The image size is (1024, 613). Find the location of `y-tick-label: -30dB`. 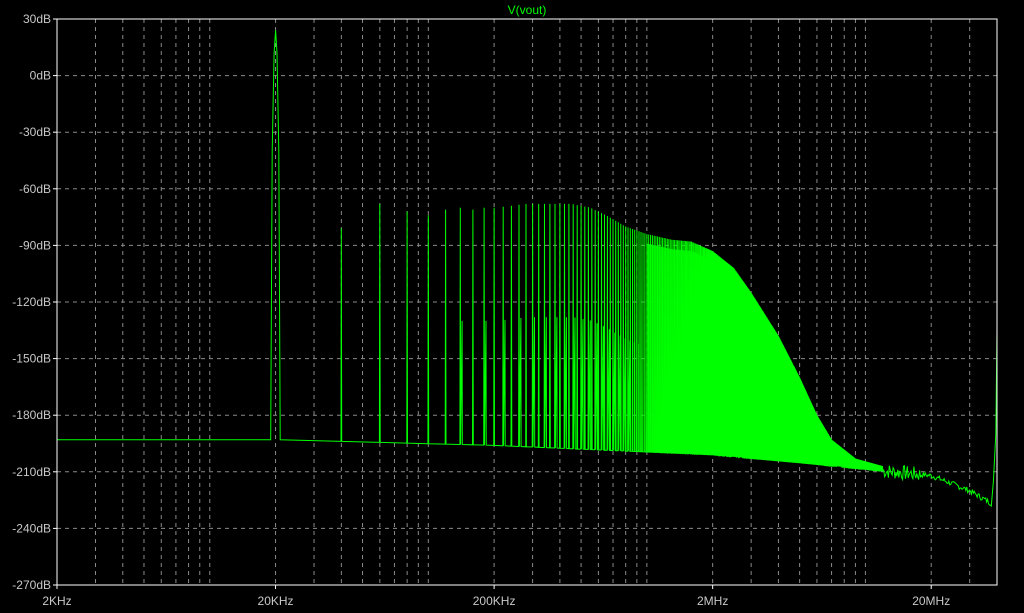

y-tick-label: -30dB is located at coordinates (35, 132).